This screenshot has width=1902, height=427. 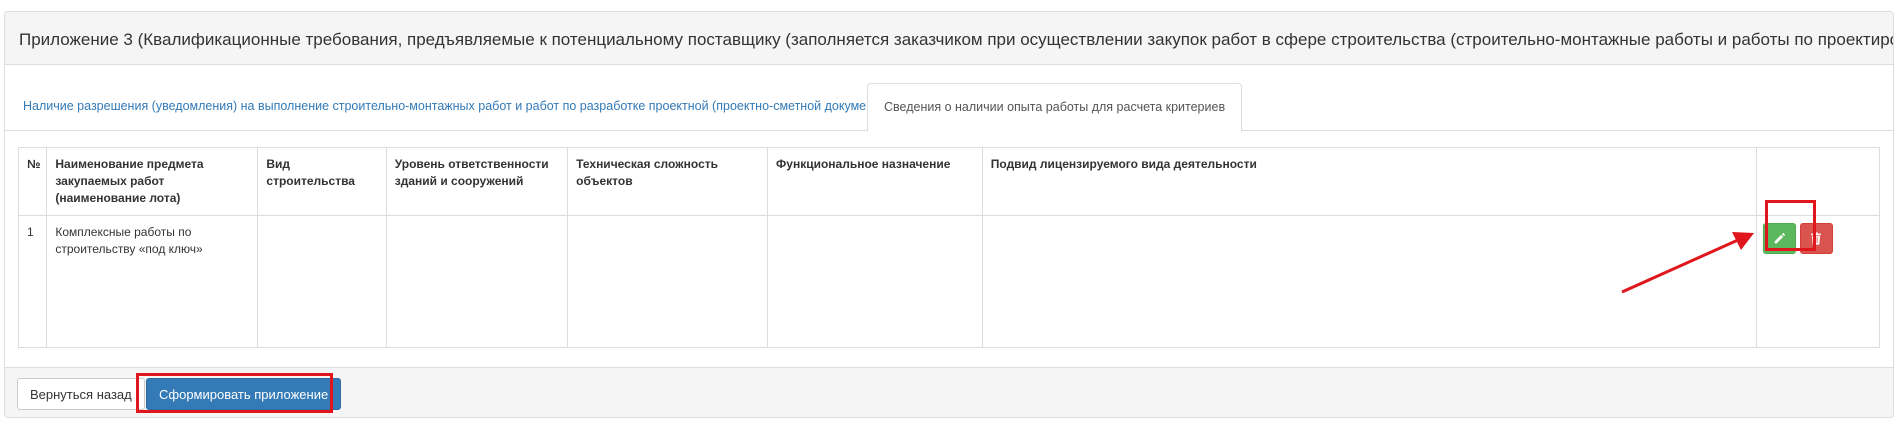 What do you see at coordinates (875, 281) in the screenshot?
I see `cell-purpose` at bounding box center [875, 281].